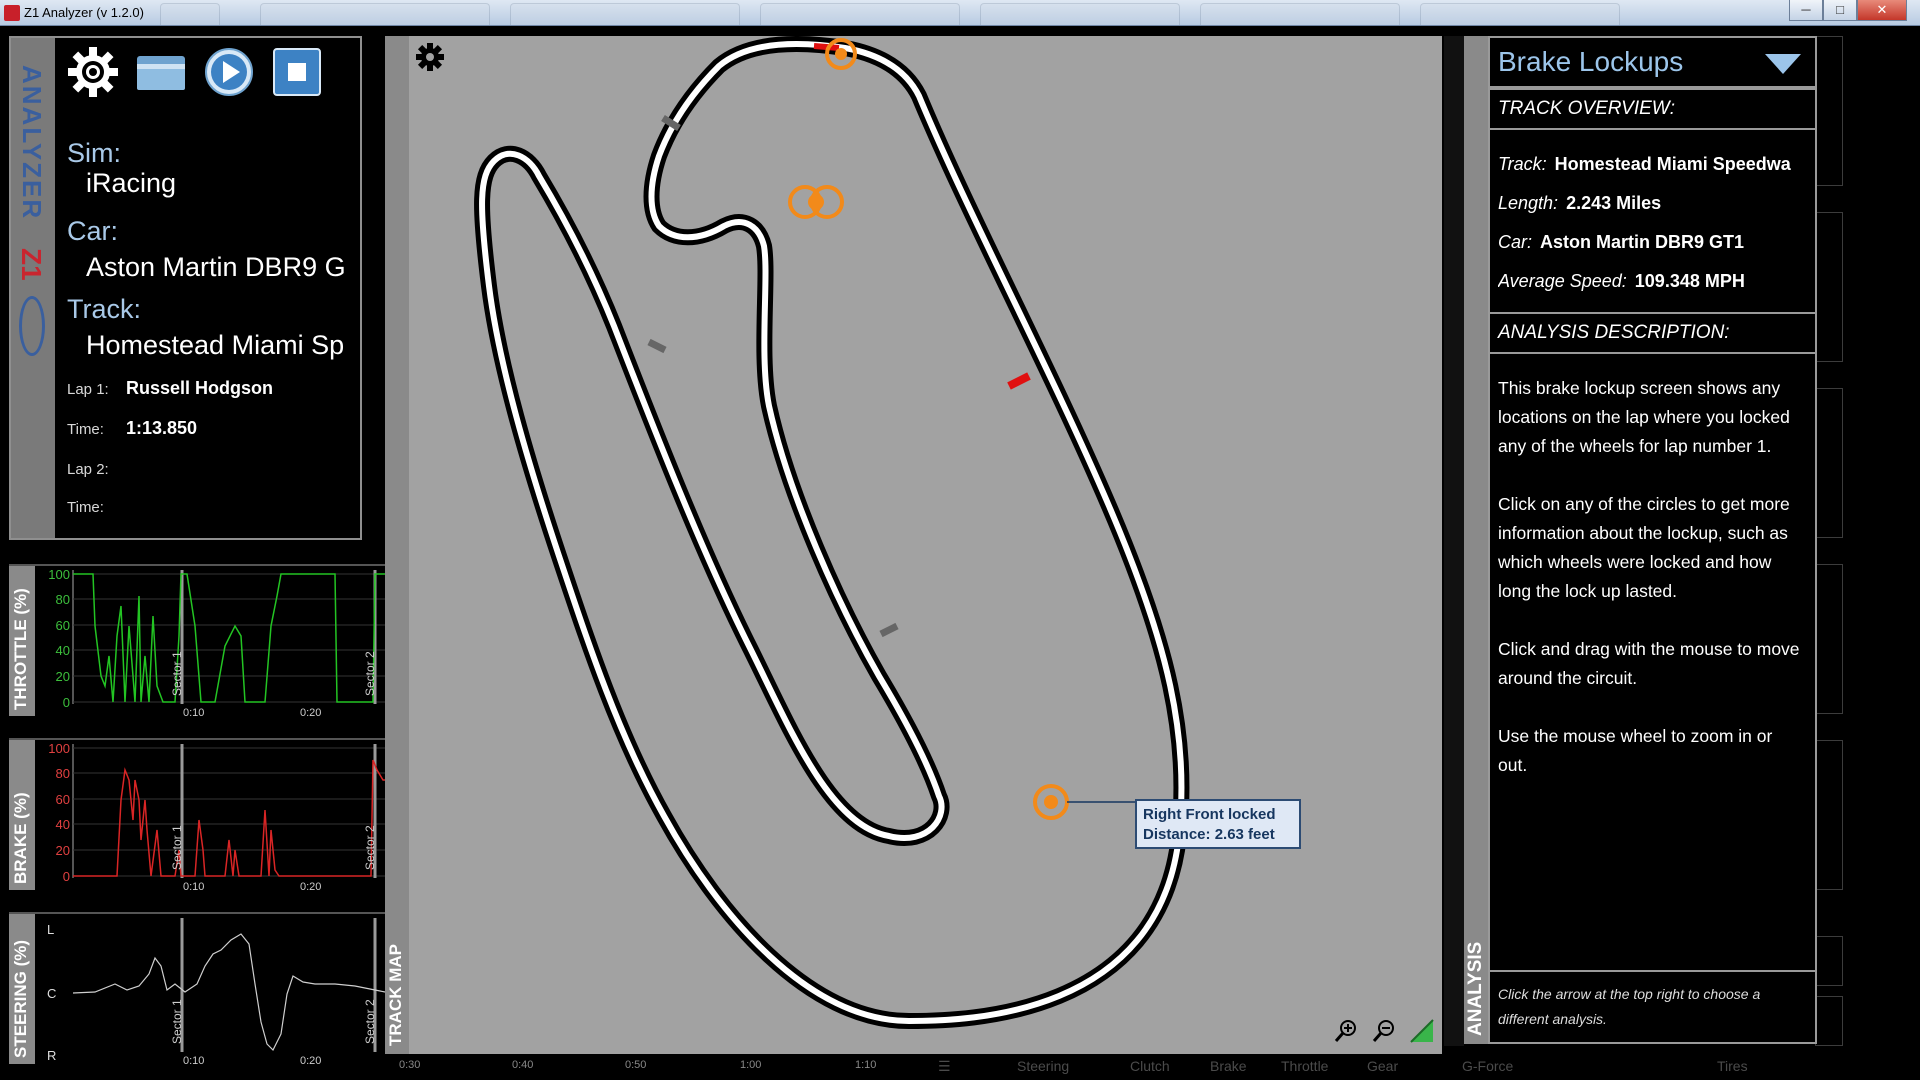 The width and height of the screenshot is (1920, 1080). I want to click on background-tabs, so click(960, 14).